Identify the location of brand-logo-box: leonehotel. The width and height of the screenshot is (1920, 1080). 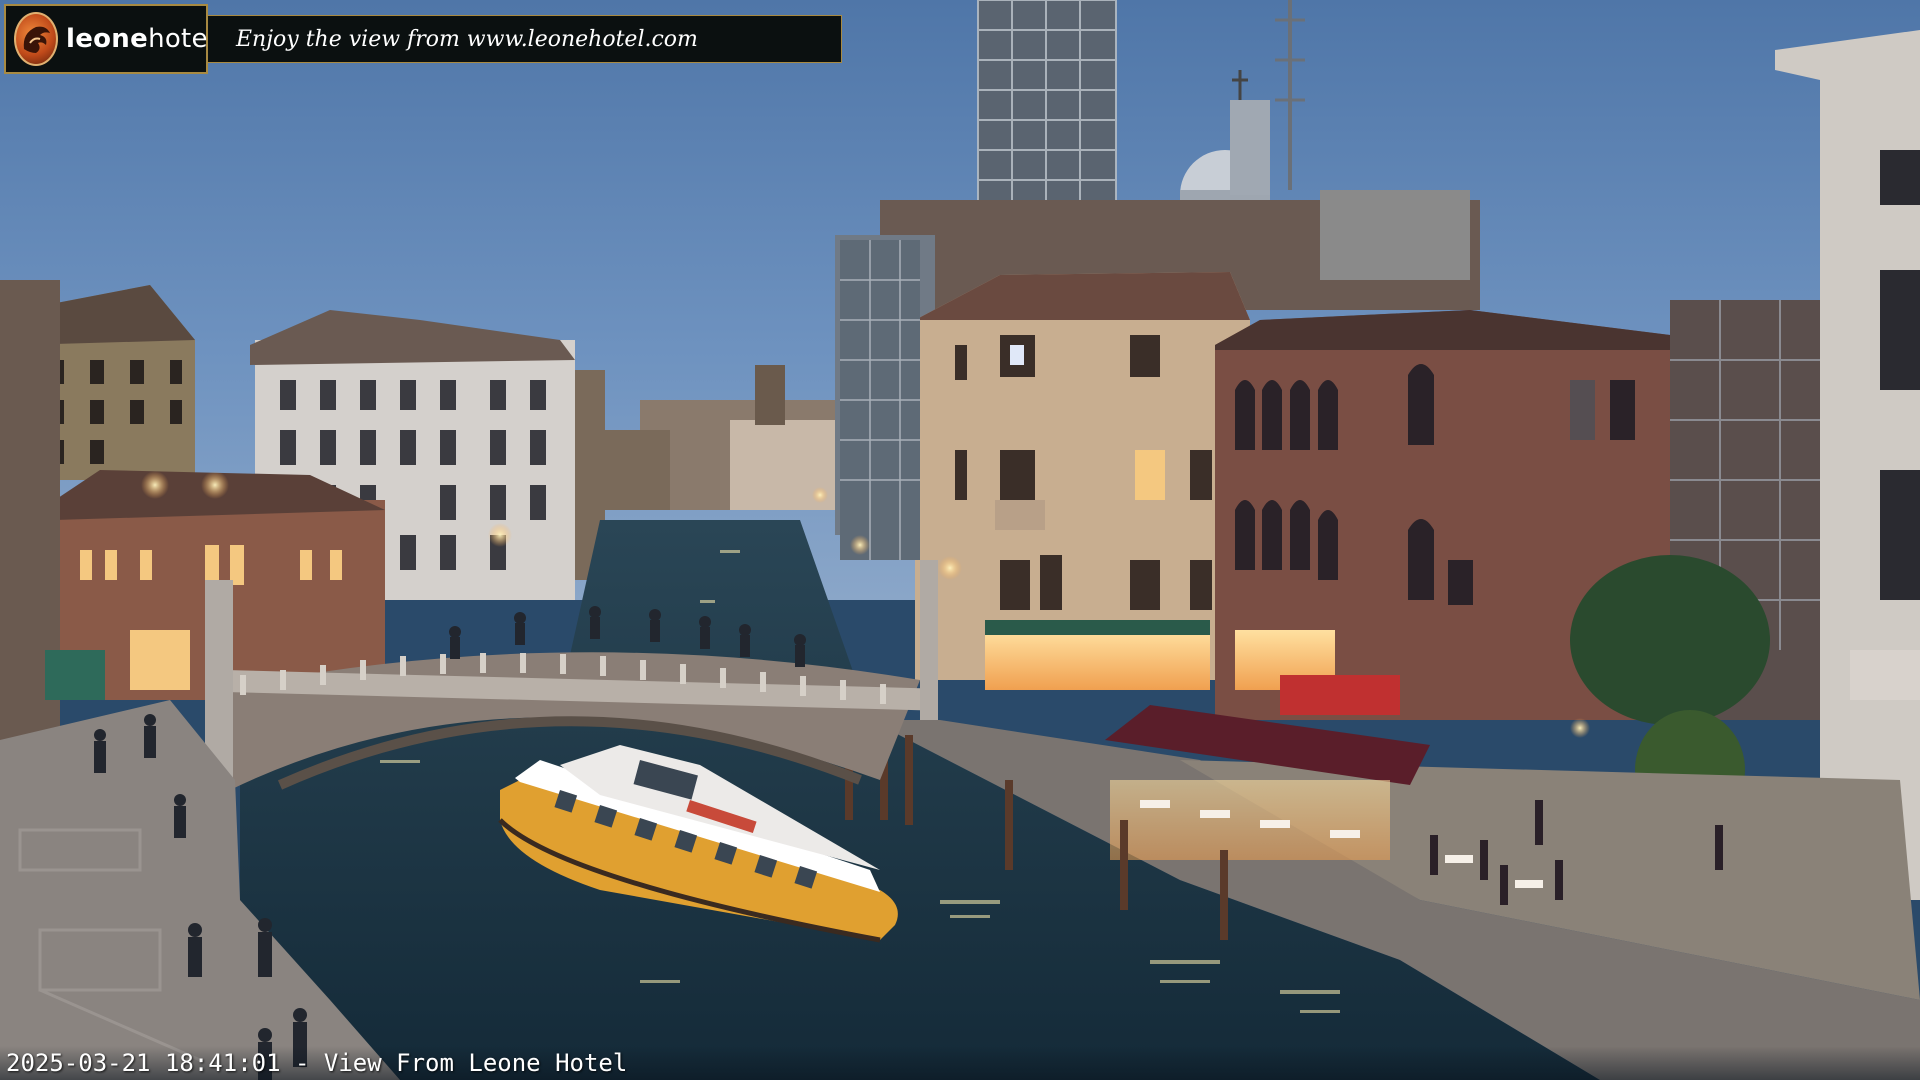
(109, 39).